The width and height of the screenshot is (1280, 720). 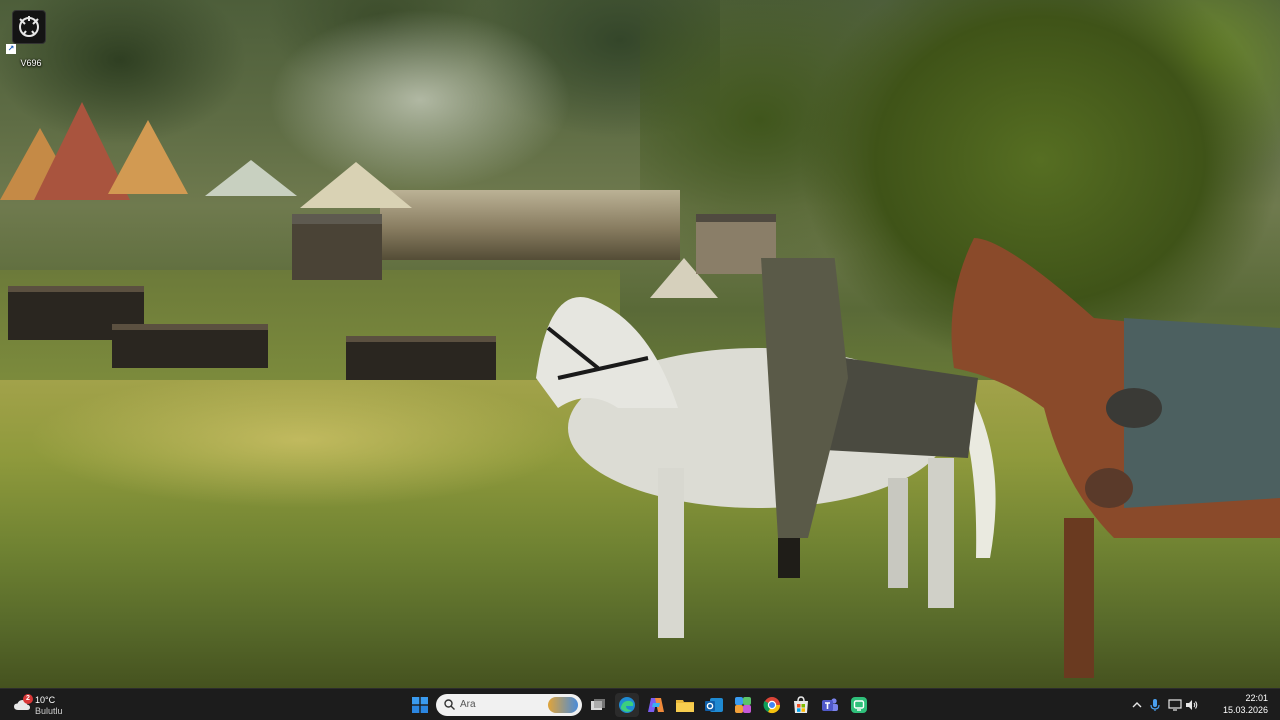 I want to click on search-icon, so click(x=449, y=704).